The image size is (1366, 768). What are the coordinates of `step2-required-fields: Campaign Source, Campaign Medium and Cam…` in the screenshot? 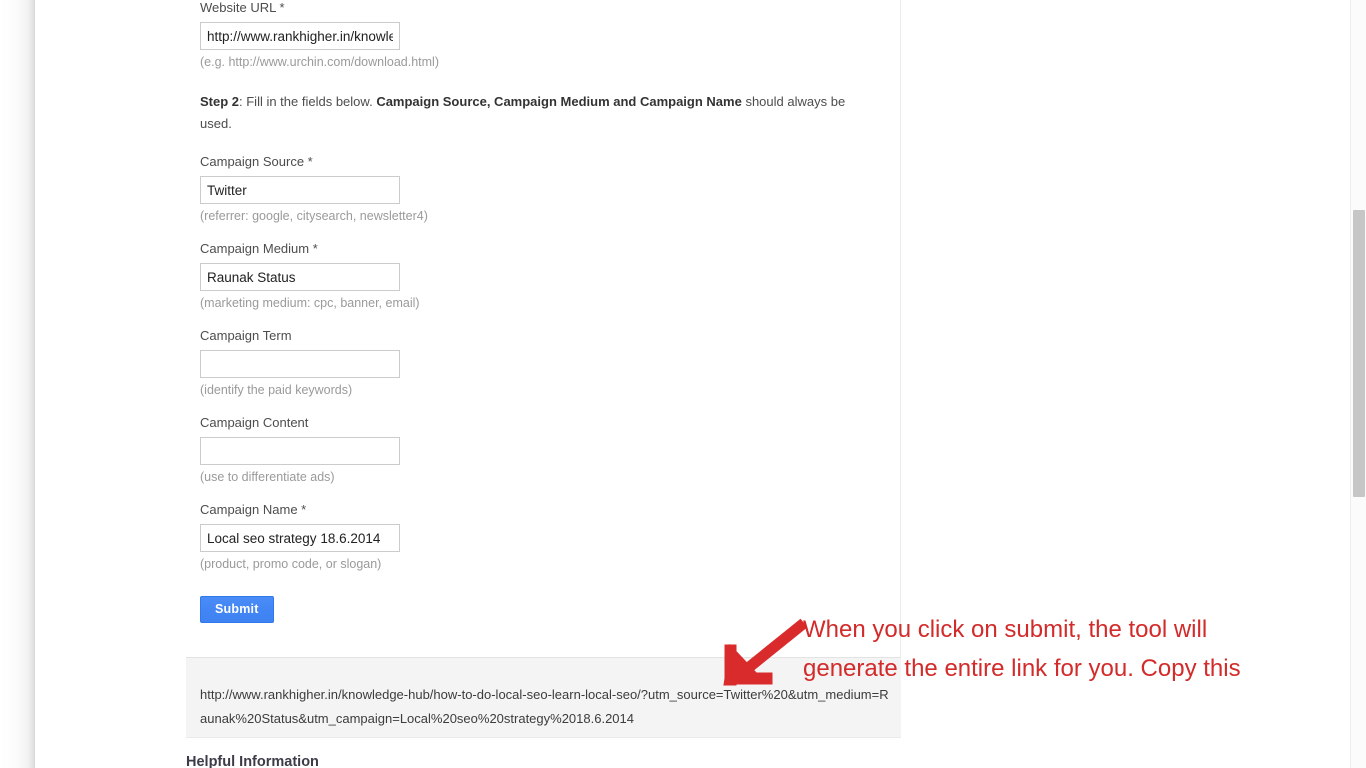 It's located at (559, 101).